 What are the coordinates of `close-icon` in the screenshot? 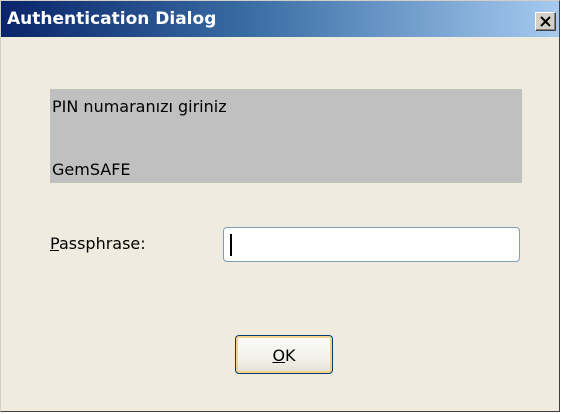 It's located at (545, 21).